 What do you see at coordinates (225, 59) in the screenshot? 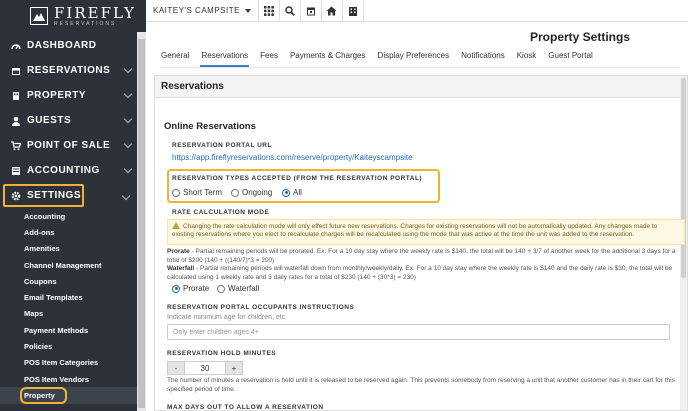
I see `tab-reservations: Reservations` at bounding box center [225, 59].